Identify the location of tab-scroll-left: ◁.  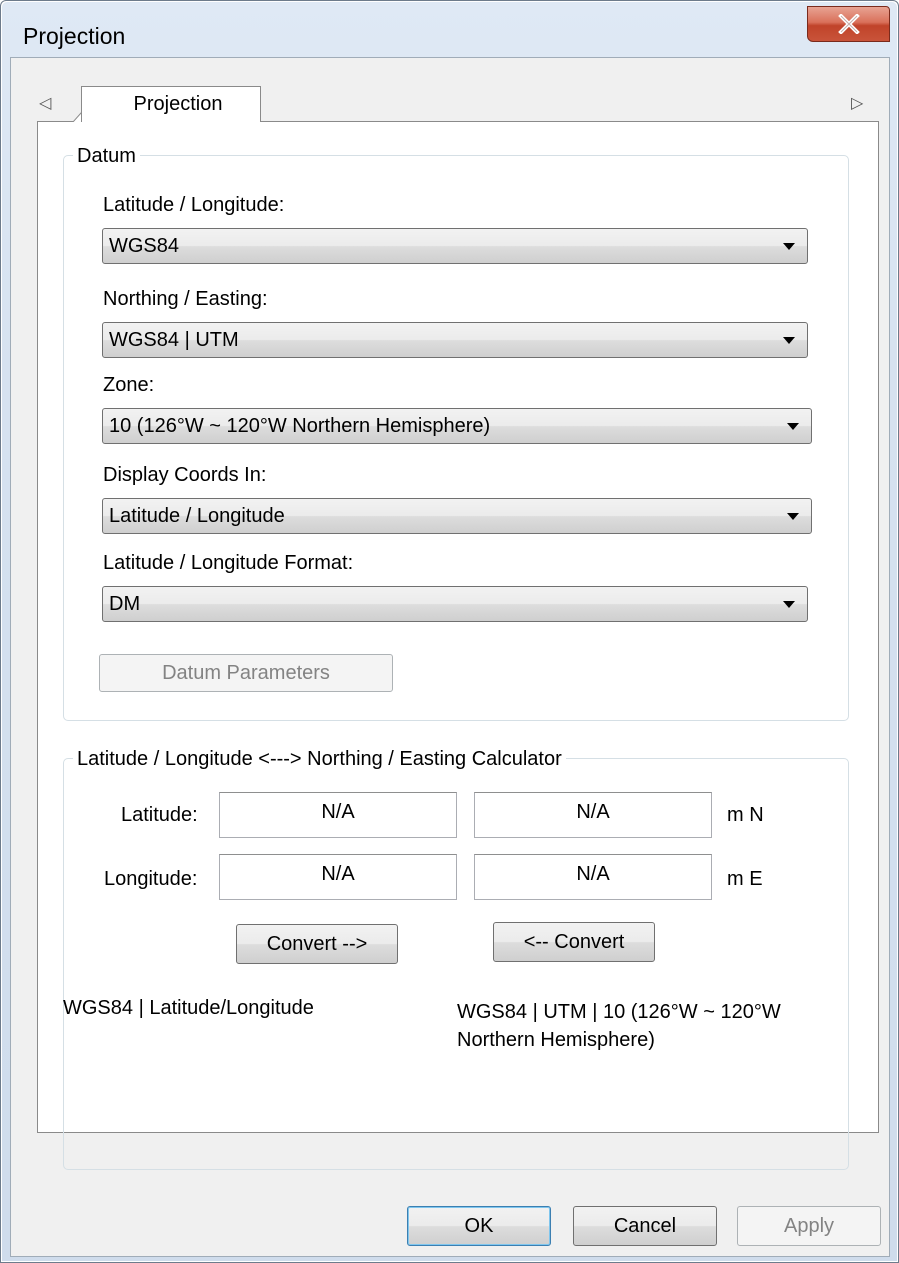
(45, 103).